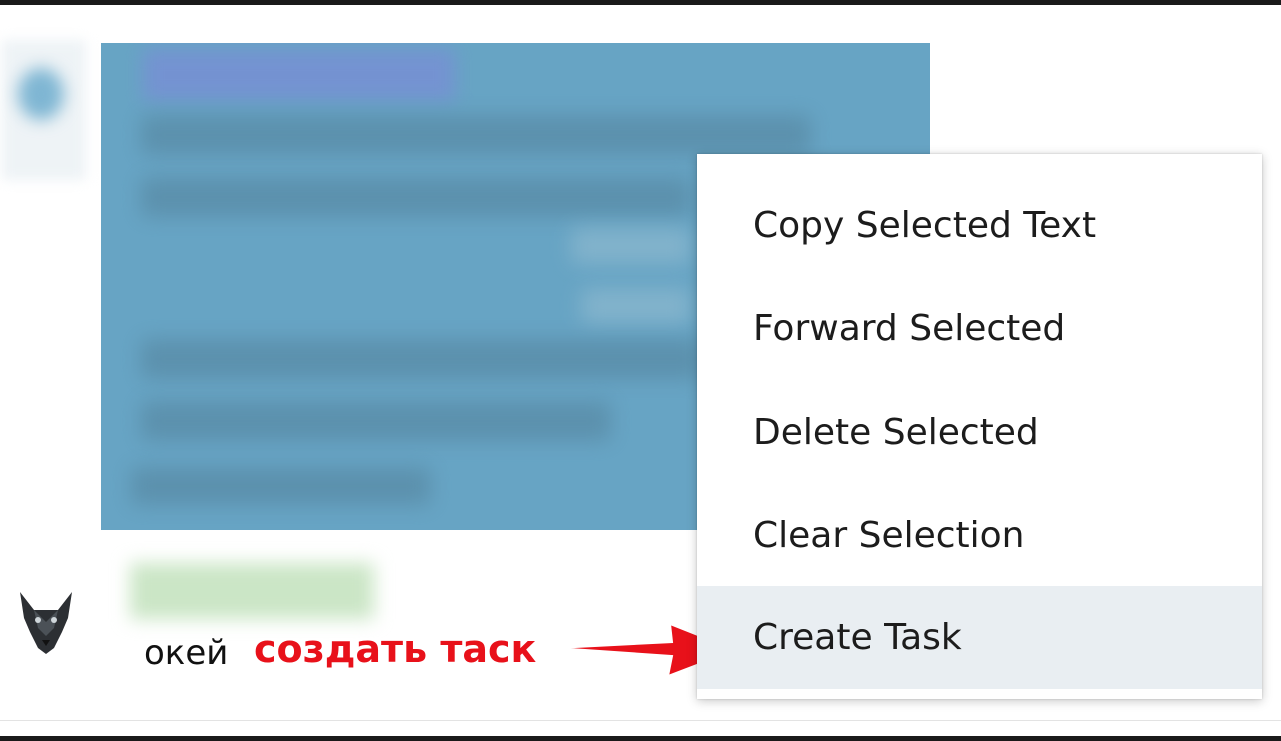  Describe the element at coordinates (395, 649) in the screenshot. I see `annotation-label: создать таск` at that location.